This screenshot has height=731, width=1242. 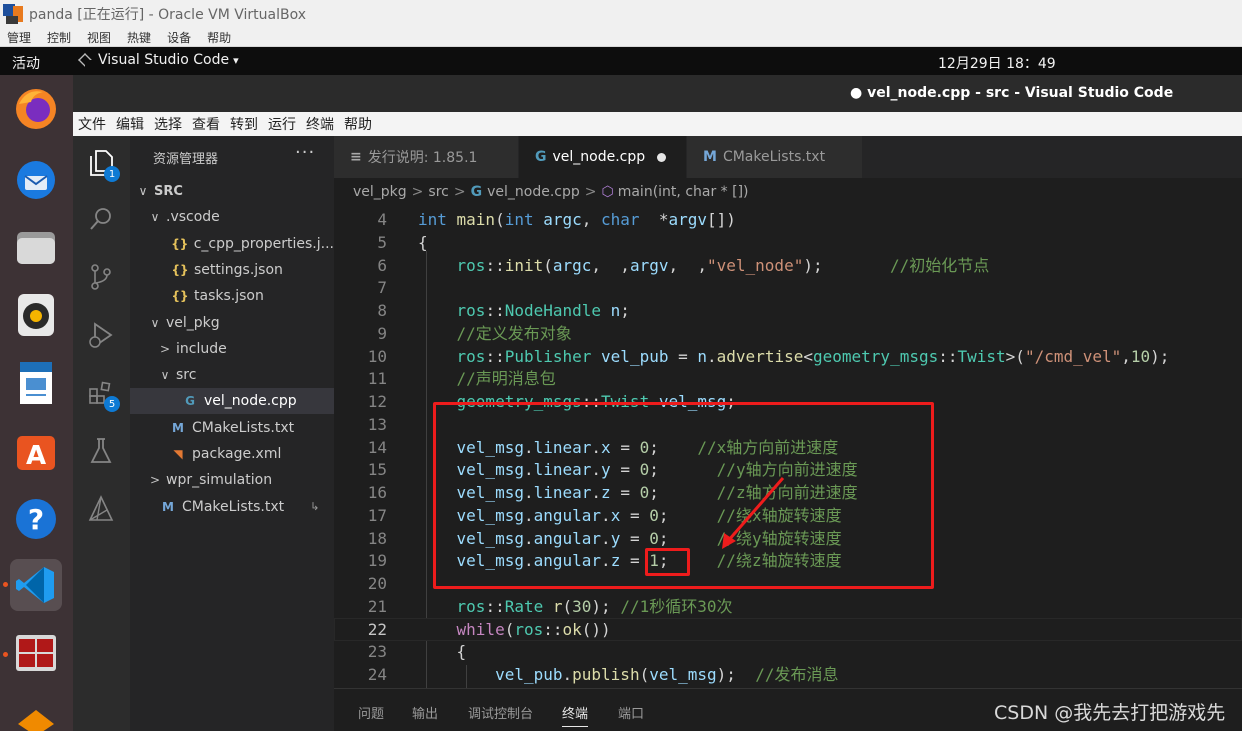 What do you see at coordinates (426, 157) in the screenshot?
I see `editor-tab: ≡ 发行说明: 1.85.1` at bounding box center [426, 157].